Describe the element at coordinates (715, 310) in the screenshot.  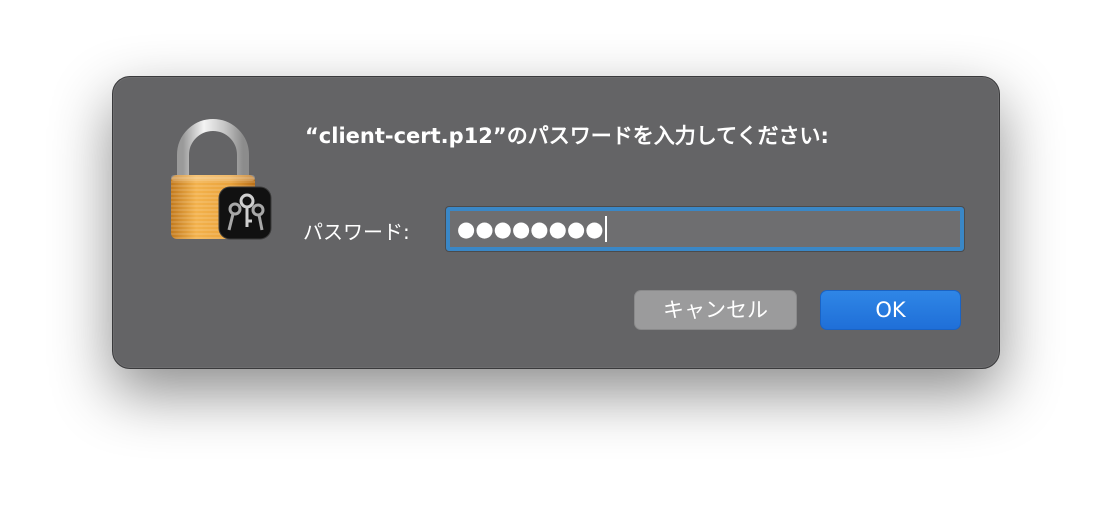
I see `cancel-button: キャンセル` at that location.